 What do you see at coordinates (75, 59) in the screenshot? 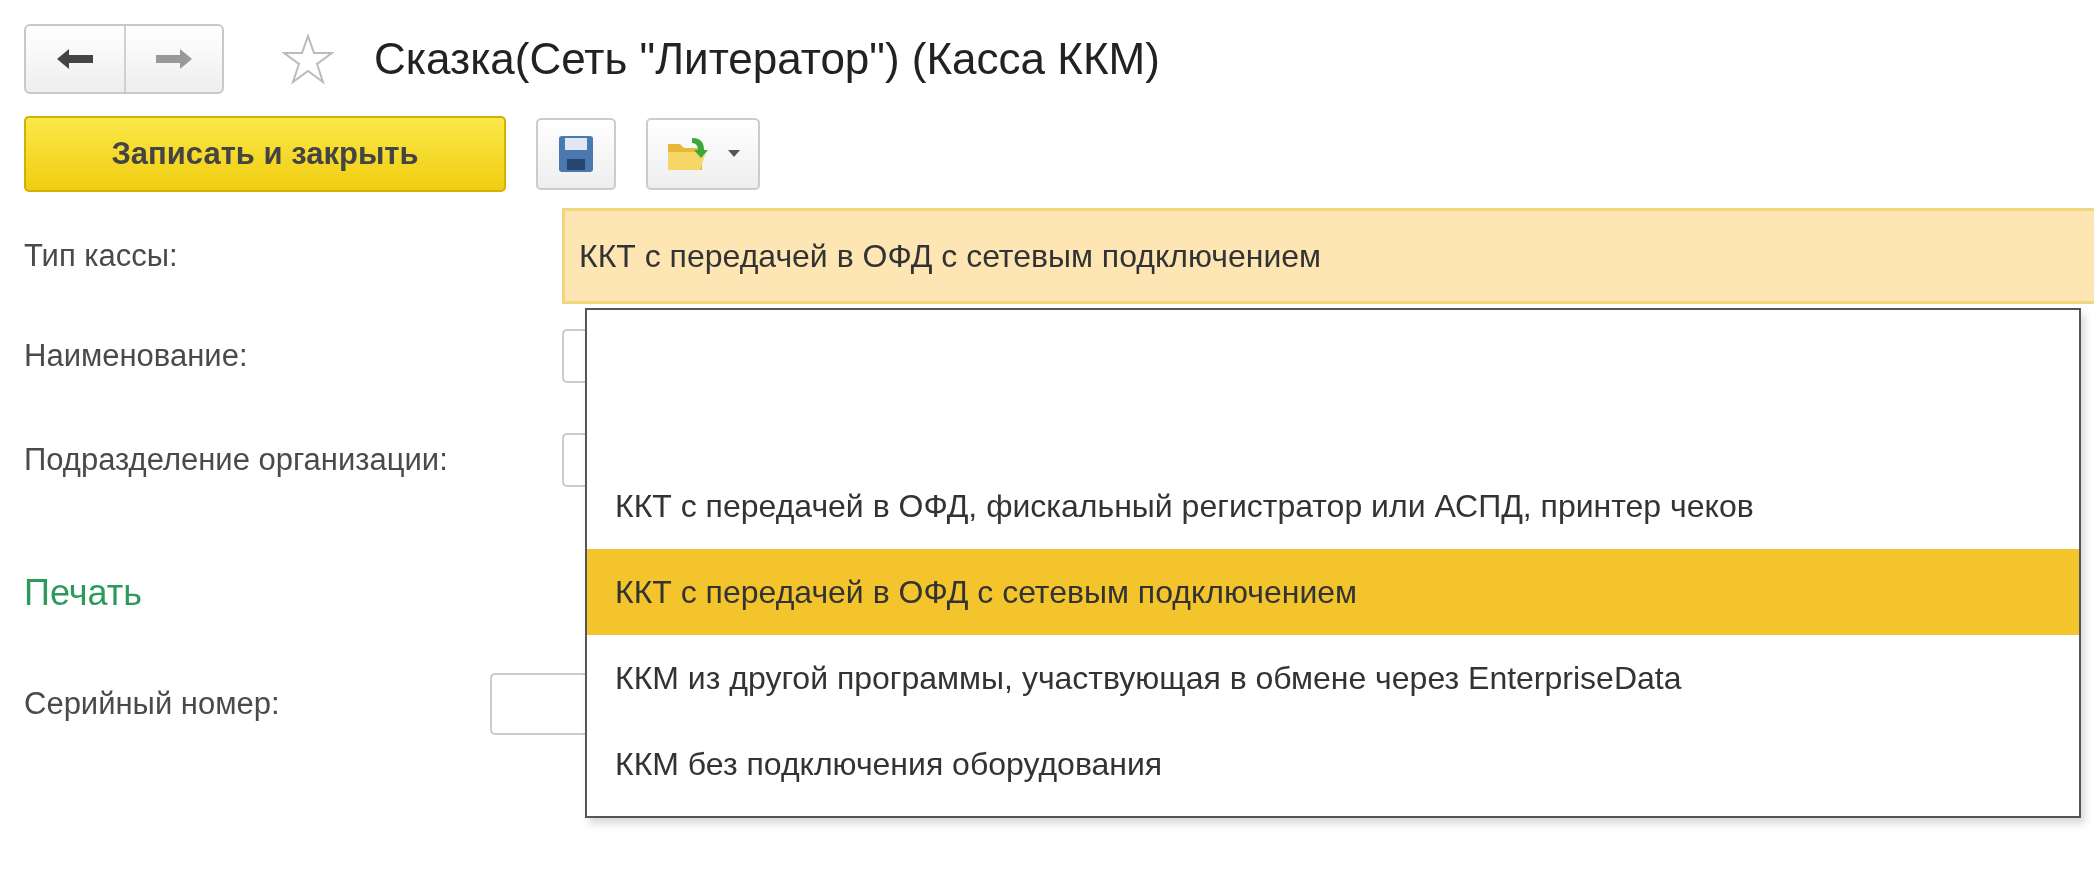
I see `left-arrow-icon` at bounding box center [75, 59].